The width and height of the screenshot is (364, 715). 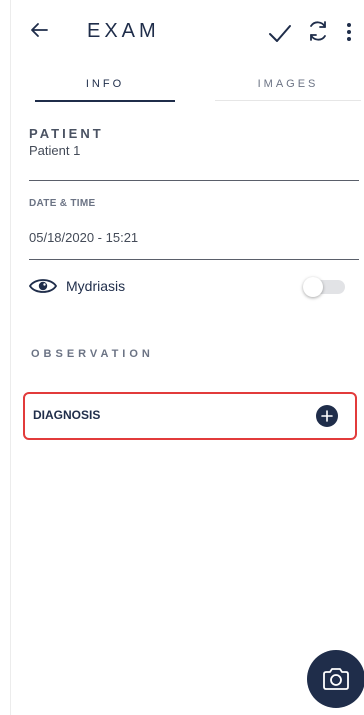 I want to click on eye-icon, so click(x=43, y=286).